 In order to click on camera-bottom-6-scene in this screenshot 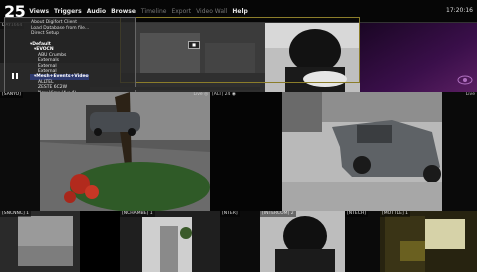, I will do `click(428, 241)`.